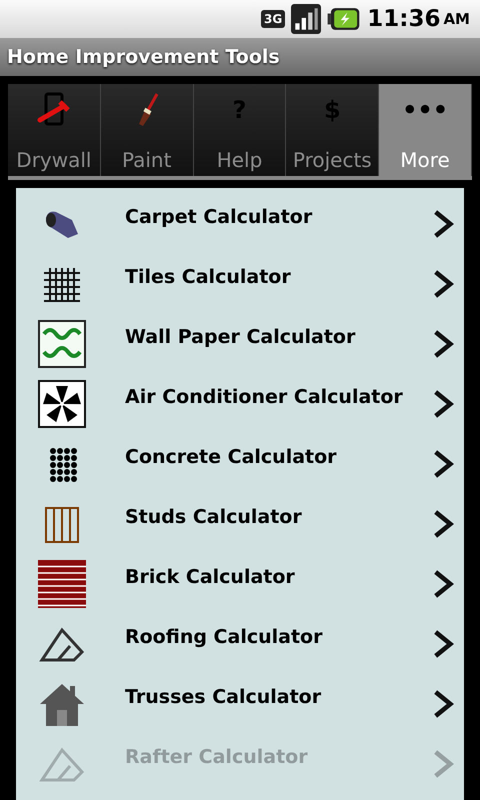 Image resolution: width=480 pixels, height=800 pixels. Describe the element at coordinates (54, 130) in the screenshot. I see `tab: Drywall` at that location.